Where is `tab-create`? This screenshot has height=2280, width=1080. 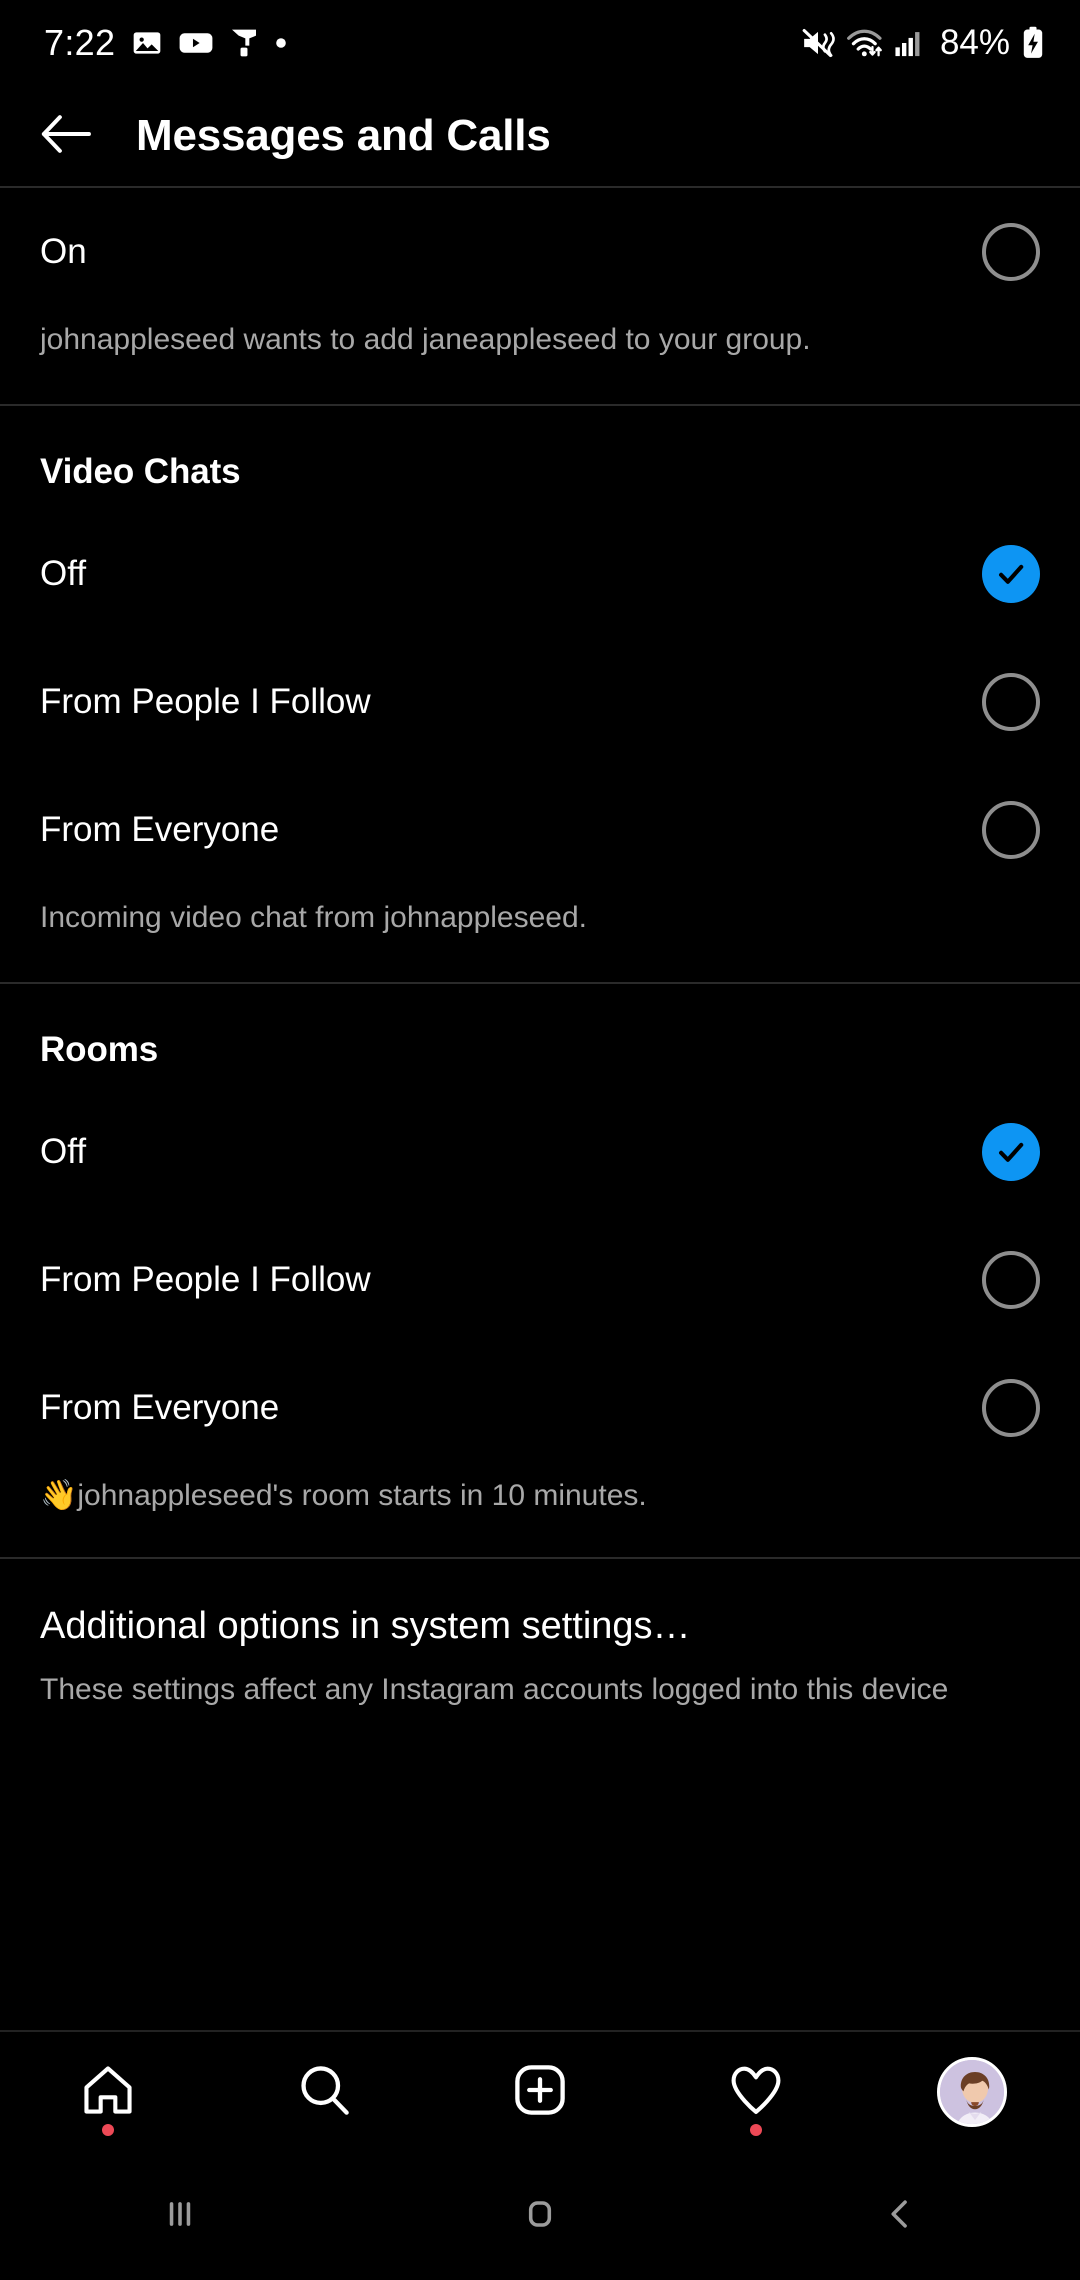
tab-create is located at coordinates (540, 2092).